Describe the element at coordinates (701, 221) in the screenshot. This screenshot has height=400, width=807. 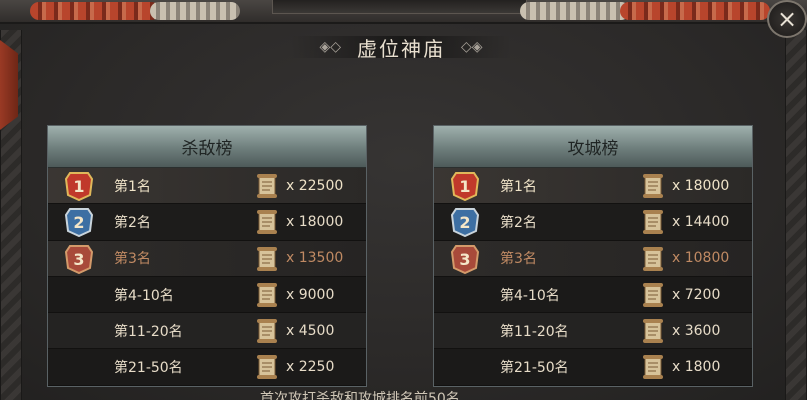
I see `reward-amount: x 14400` at that location.